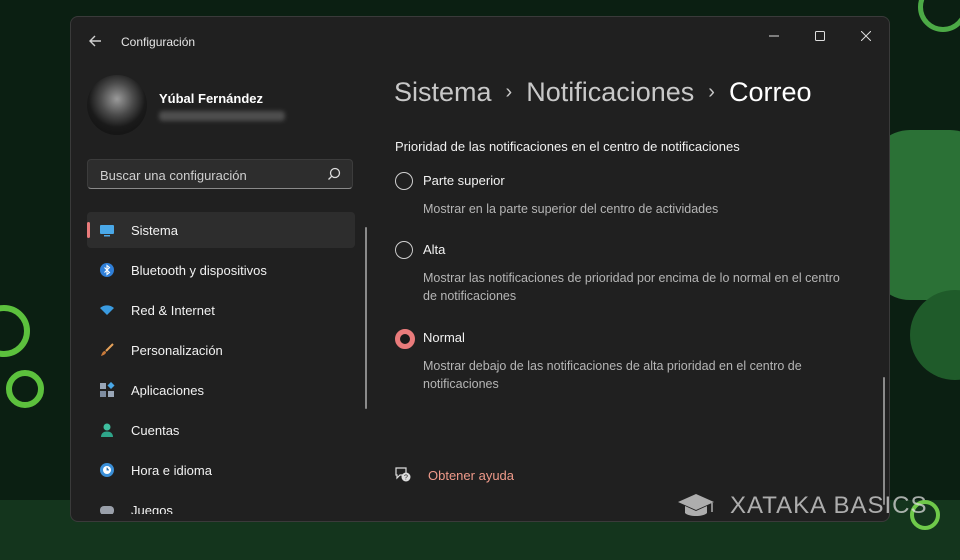 The image size is (960, 560). Describe the element at coordinates (221, 390) in the screenshot. I see `sidebar-item-aplicaciones: Aplicaciones` at that location.